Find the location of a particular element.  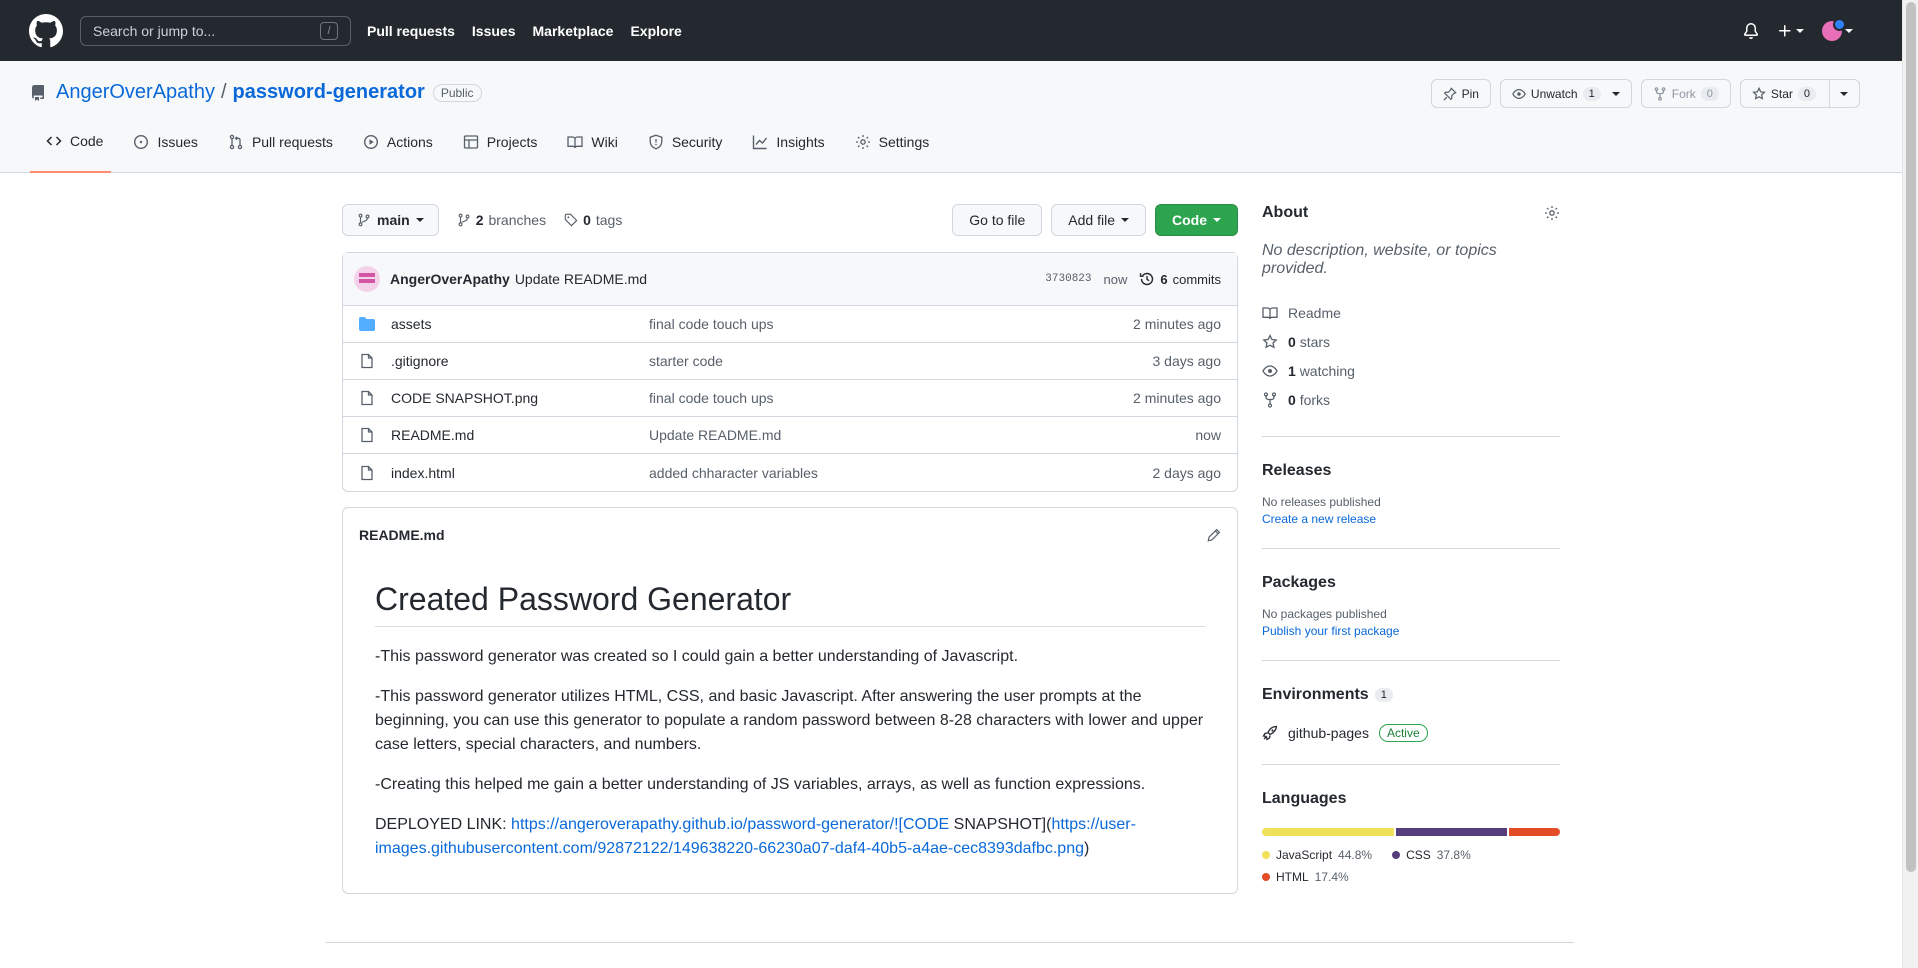

tab-settings: Settings is located at coordinates (888, 149).